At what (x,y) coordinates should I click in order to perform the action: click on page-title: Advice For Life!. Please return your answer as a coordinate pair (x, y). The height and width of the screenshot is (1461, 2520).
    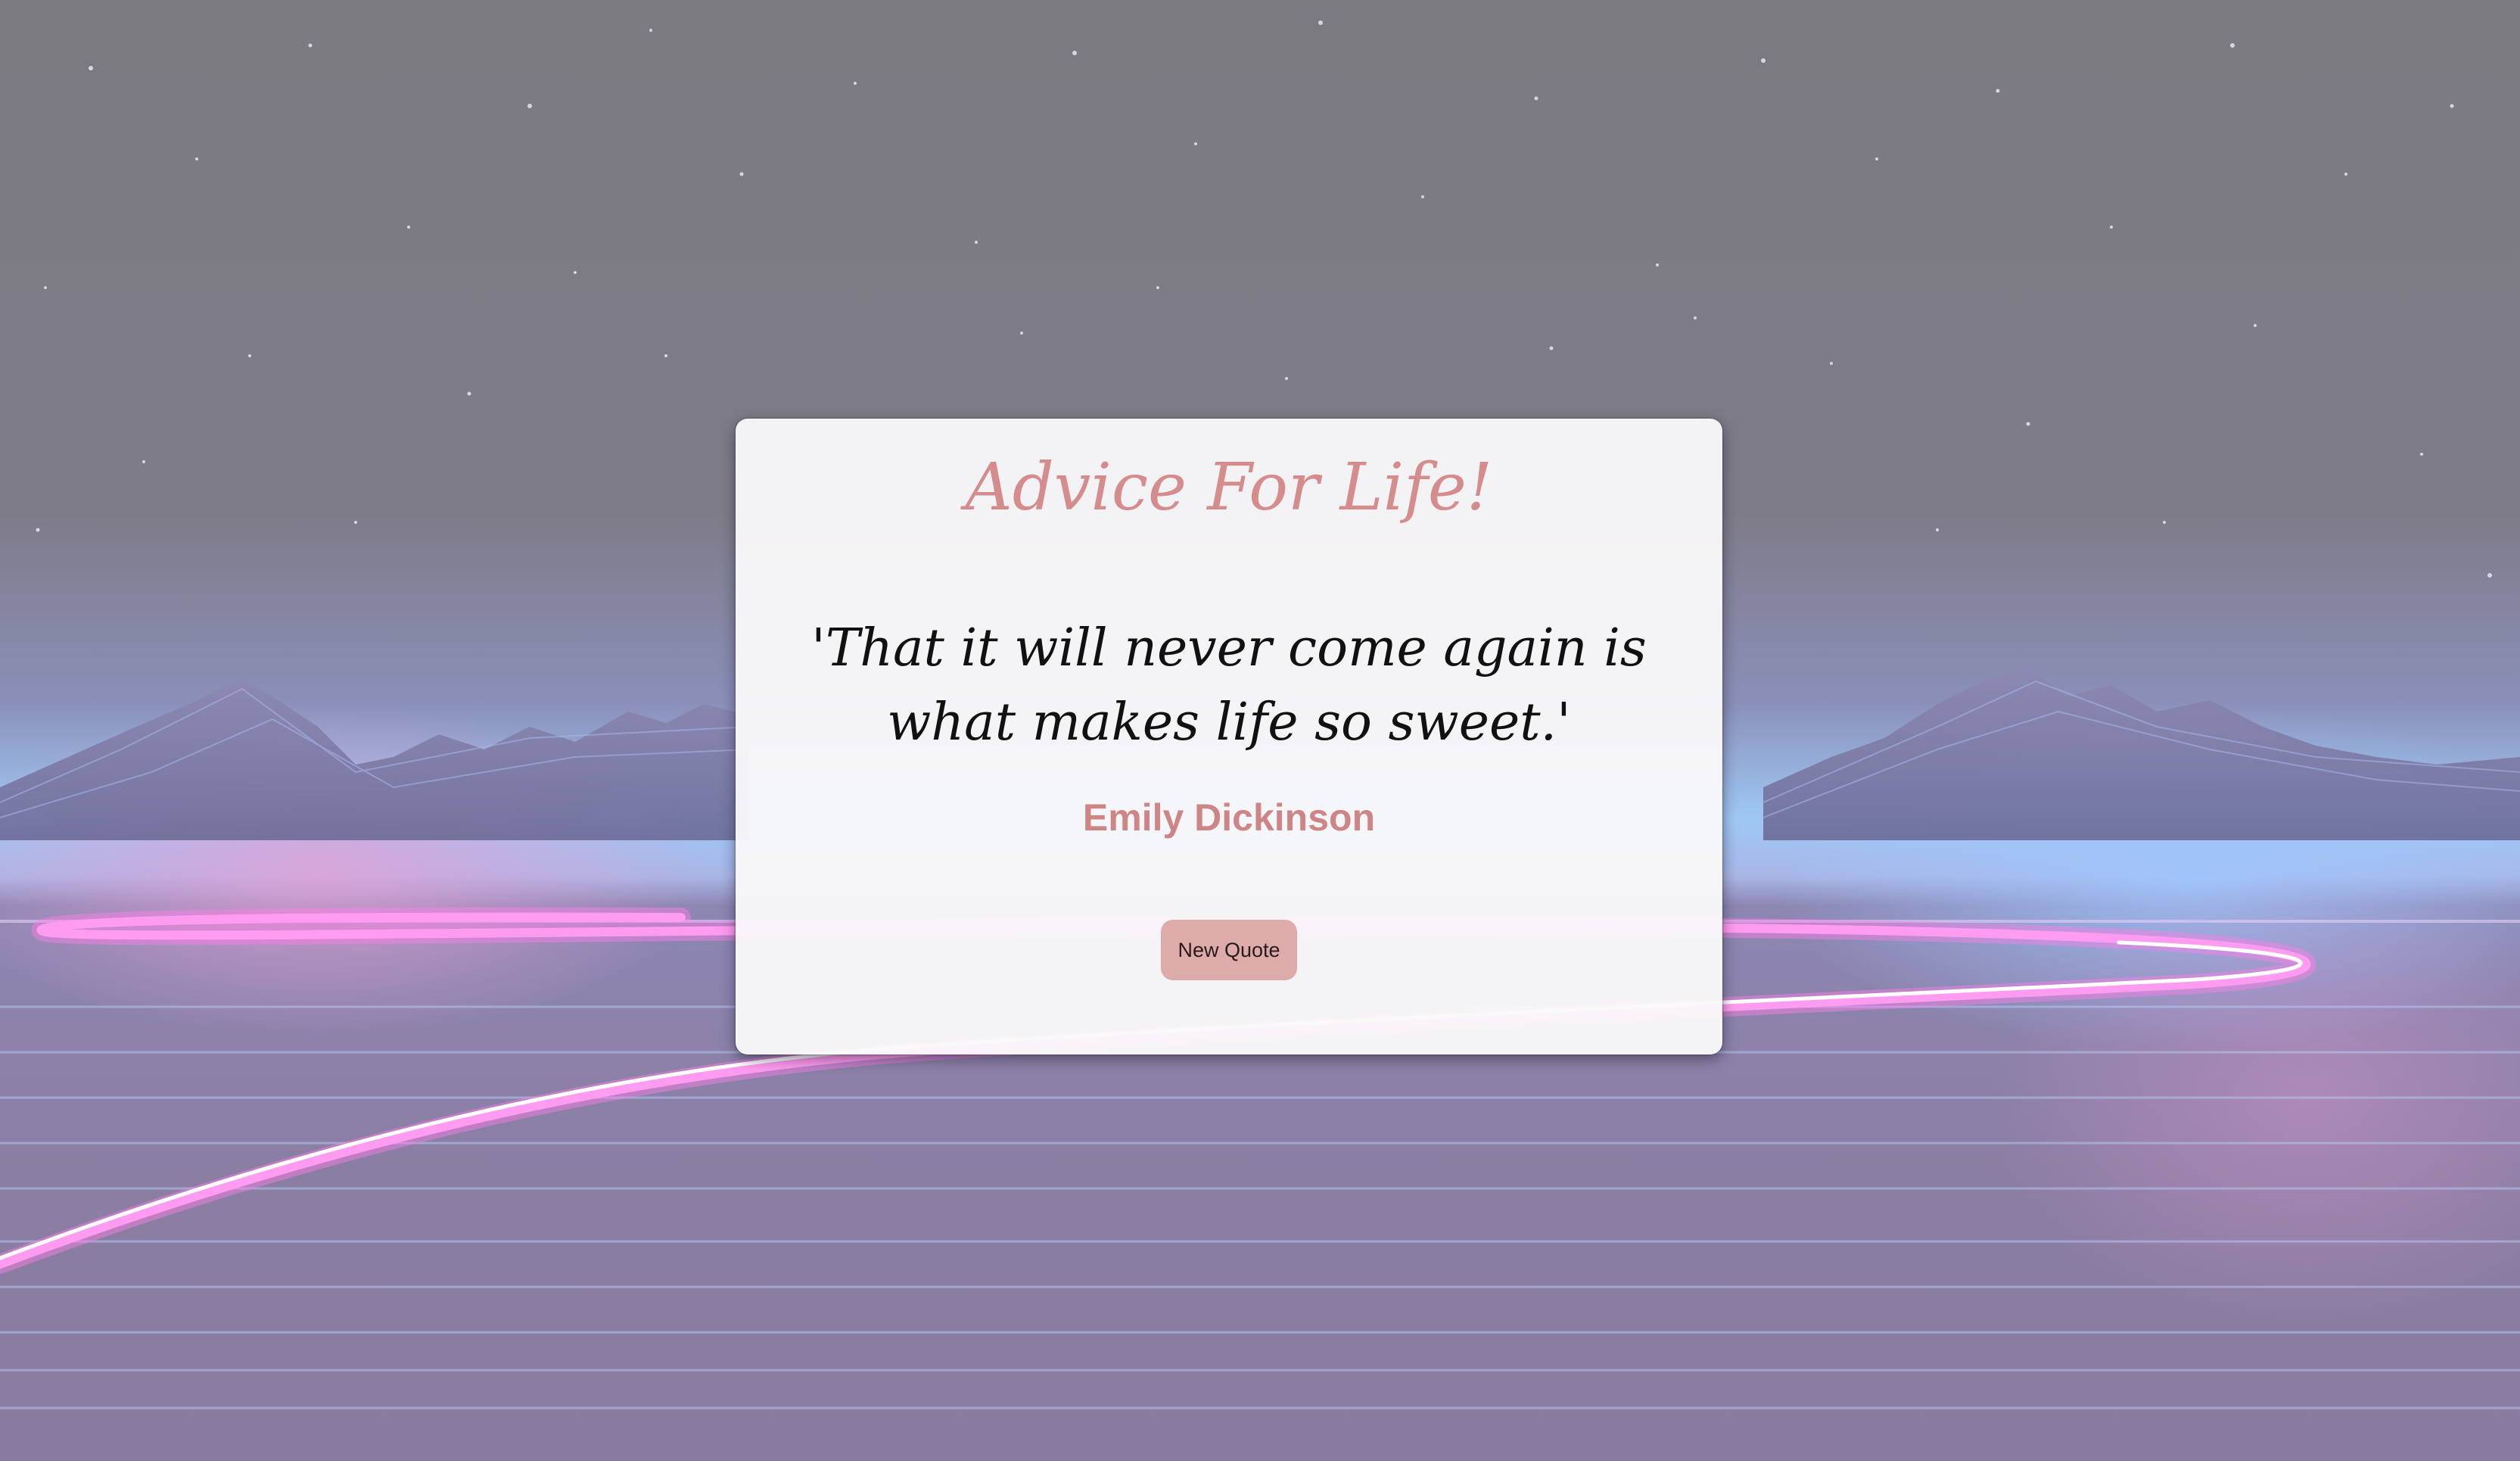
    Looking at the image, I should click on (1229, 488).